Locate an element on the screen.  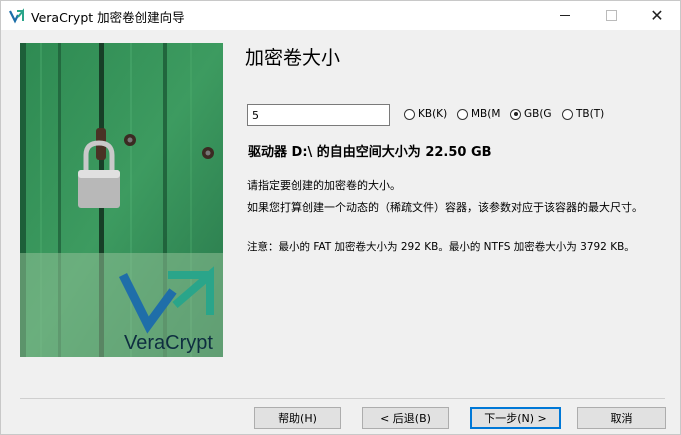
size-prompt-text: 请指定要创建的加密卷的大小。 is located at coordinates (324, 185).